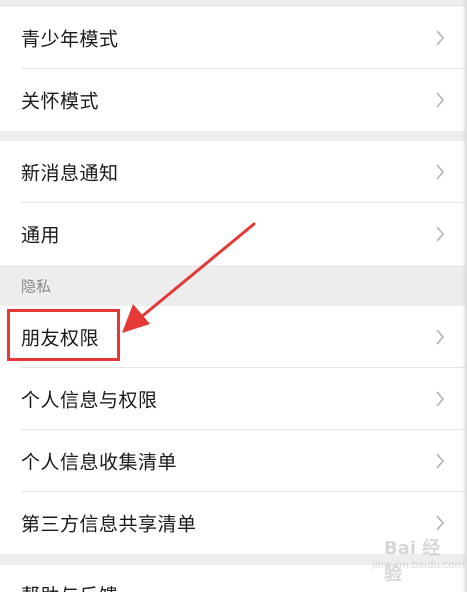  Describe the element at coordinates (189, 277) in the screenshot. I see `annotation-arrow-icon` at that location.